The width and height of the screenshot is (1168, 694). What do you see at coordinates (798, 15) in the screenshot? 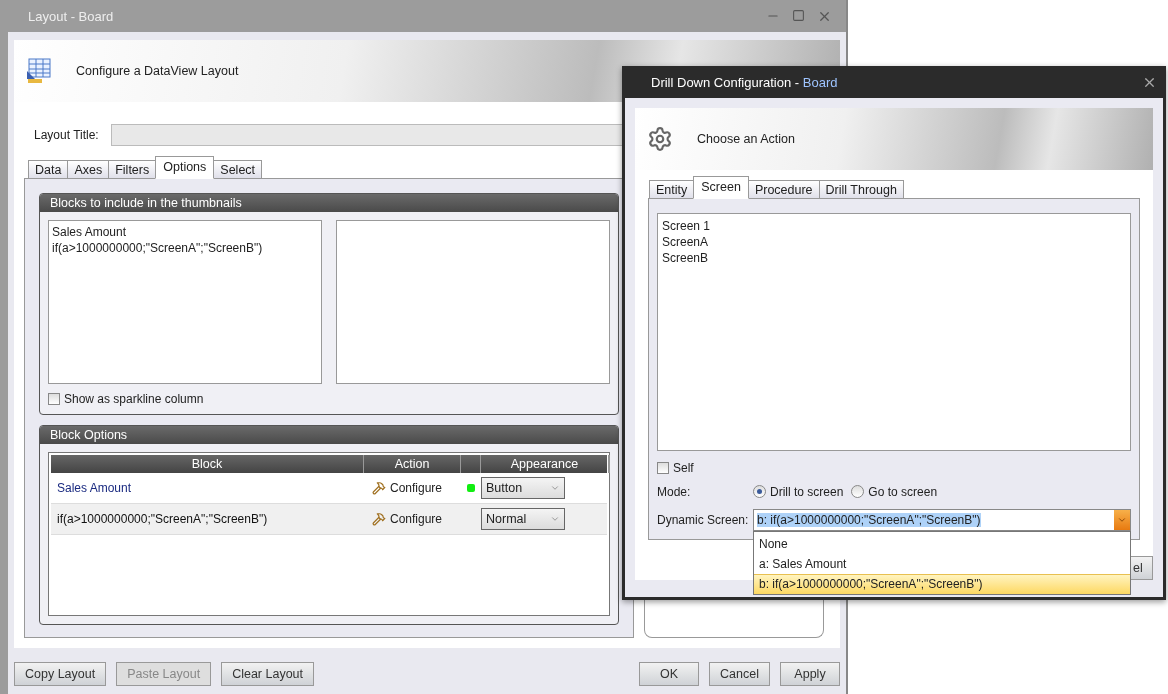
I see `maximize-icon` at bounding box center [798, 15].